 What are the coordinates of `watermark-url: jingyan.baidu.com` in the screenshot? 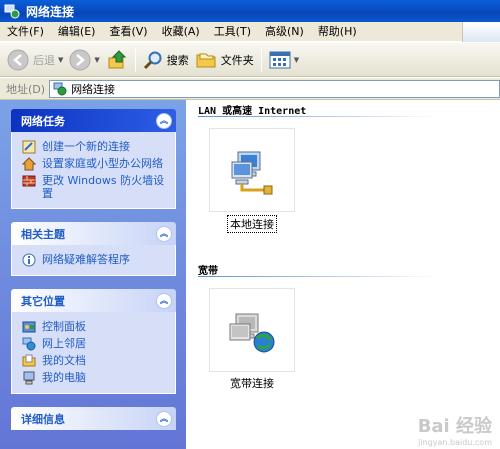 It's located at (455, 442).